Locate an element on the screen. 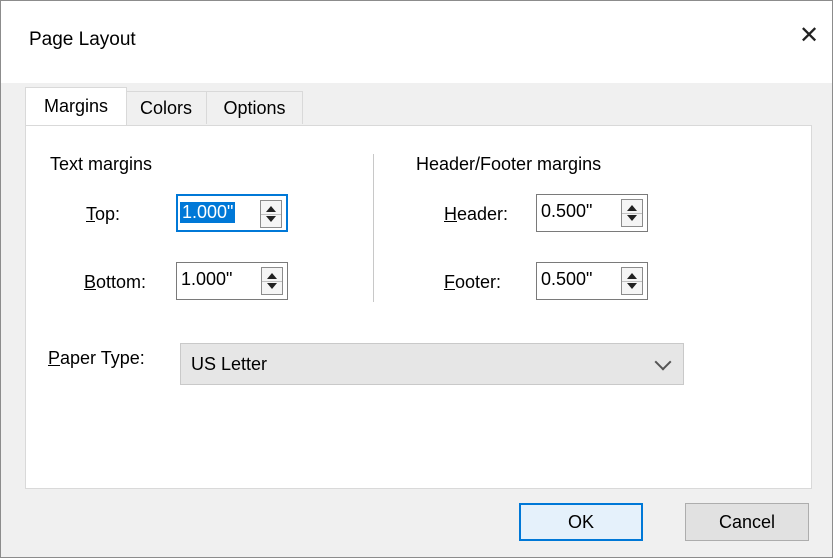 The height and width of the screenshot is (558, 833). bottom-margin-spinner is located at coordinates (272, 281).